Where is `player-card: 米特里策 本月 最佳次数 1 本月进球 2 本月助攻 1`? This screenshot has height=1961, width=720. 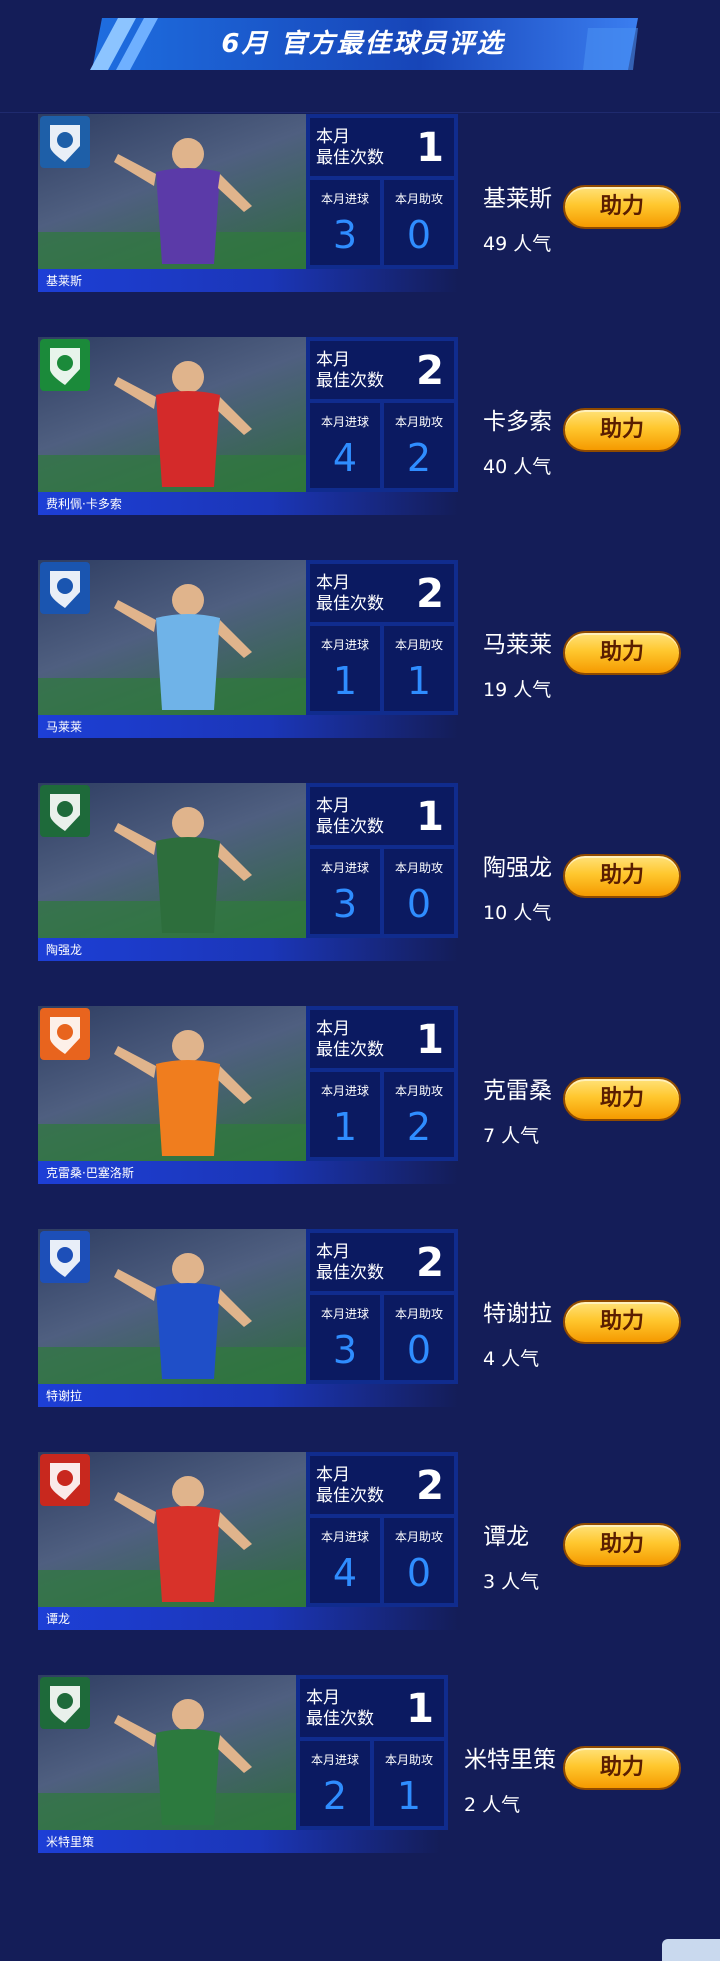
player-card: 米特里策 本月 最佳次数 1 本月进球 2 本月助攻 1 is located at coordinates (248, 1765).